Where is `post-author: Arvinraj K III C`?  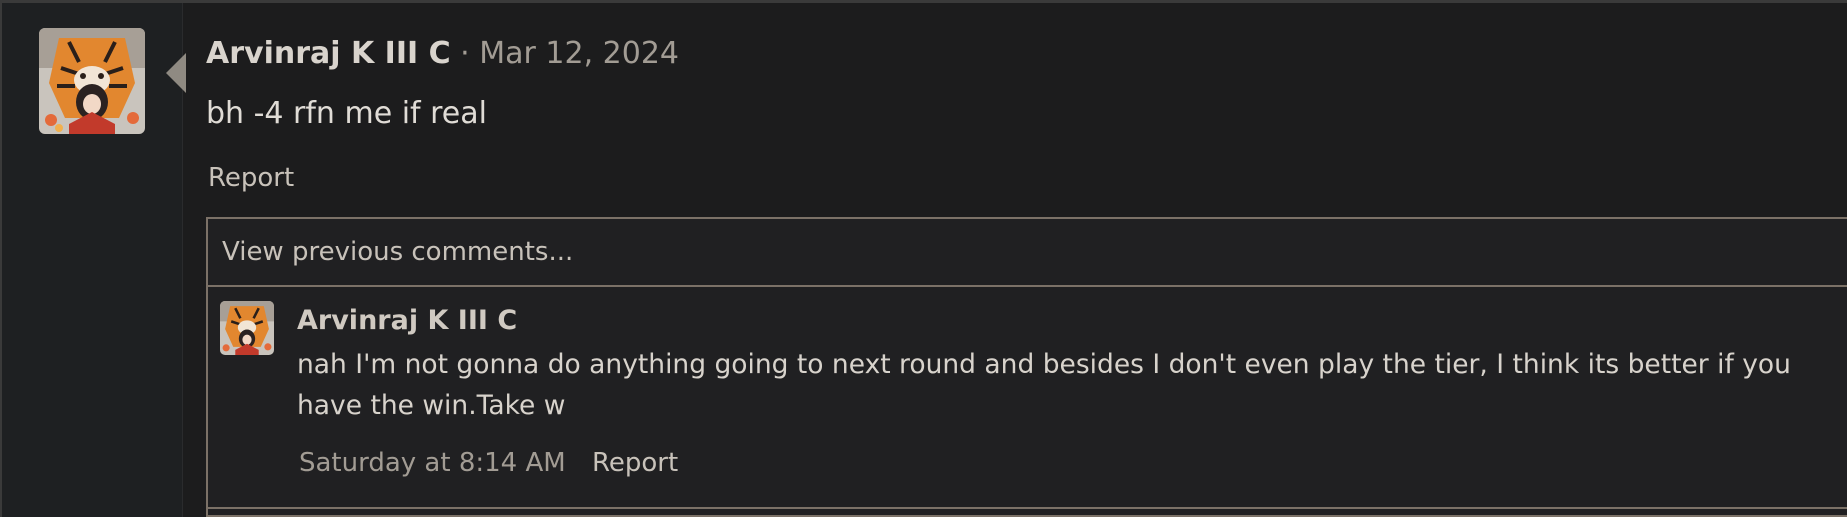
post-author: Arvinraj K III C is located at coordinates (328, 53).